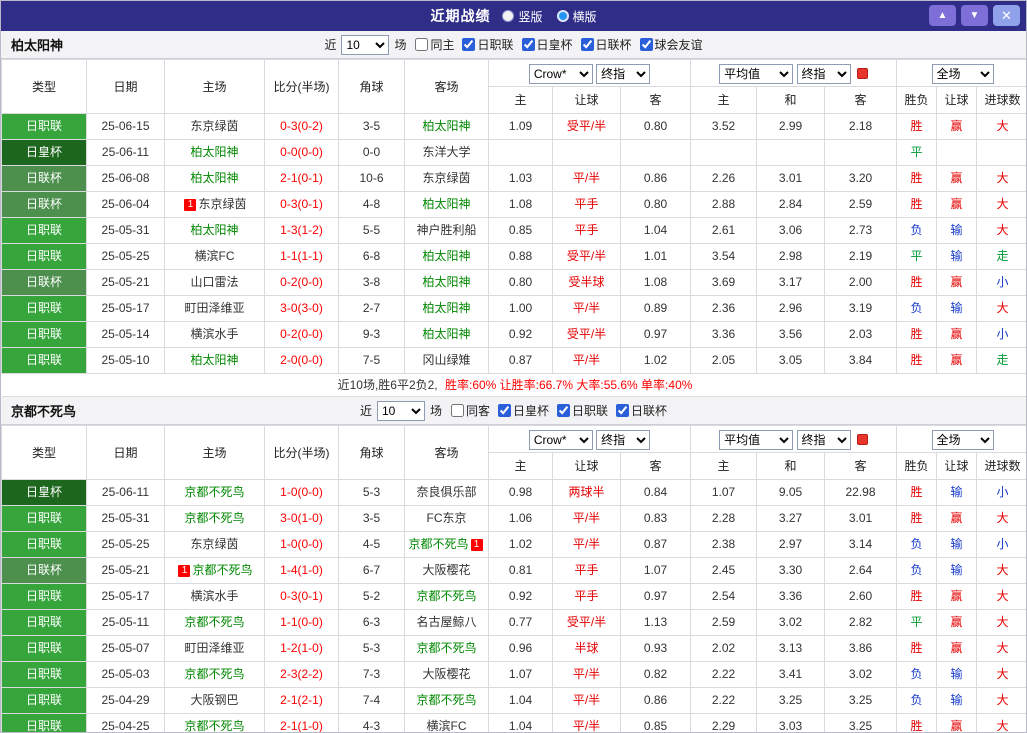  What do you see at coordinates (434, 44) in the screenshot?
I see `league-filter-checkbox: 同主` at bounding box center [434, 44].